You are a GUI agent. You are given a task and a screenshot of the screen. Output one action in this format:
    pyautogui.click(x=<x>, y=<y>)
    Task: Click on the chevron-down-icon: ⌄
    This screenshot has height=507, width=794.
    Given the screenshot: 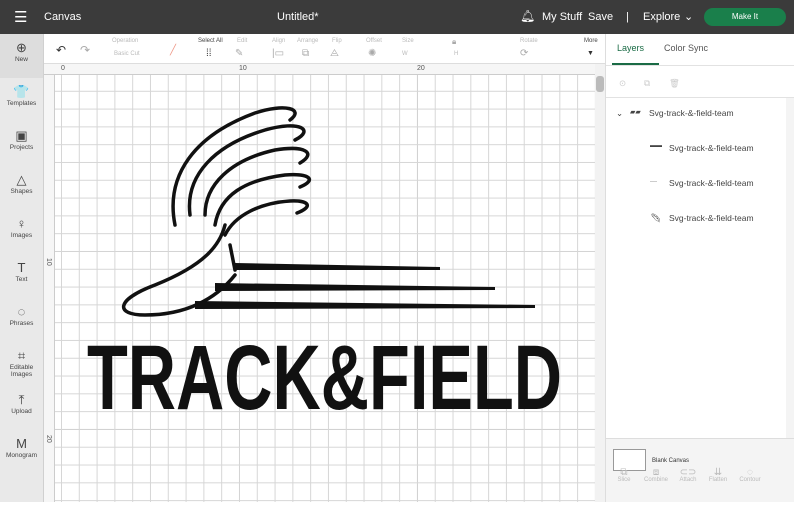 What is the action you would take?
    pyautogui.click(x=688, y=16)
    